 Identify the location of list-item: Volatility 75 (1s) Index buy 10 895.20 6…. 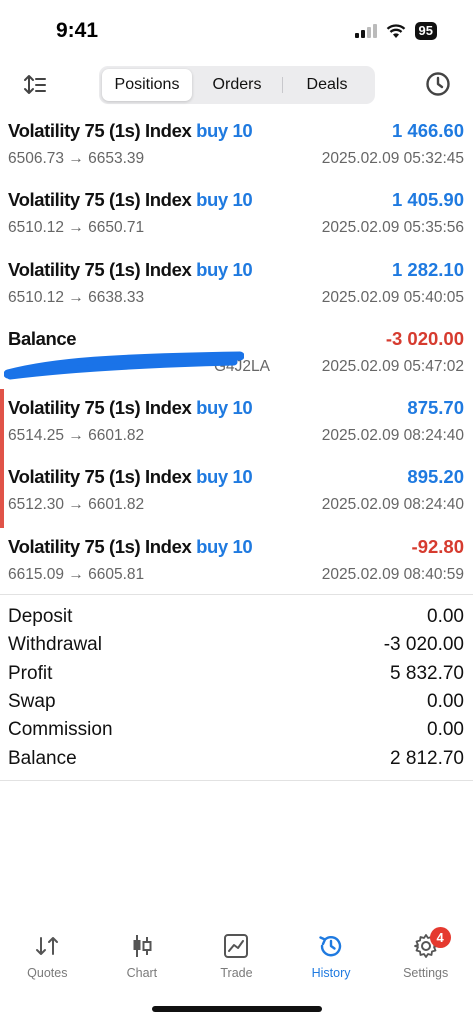
(236, 493).